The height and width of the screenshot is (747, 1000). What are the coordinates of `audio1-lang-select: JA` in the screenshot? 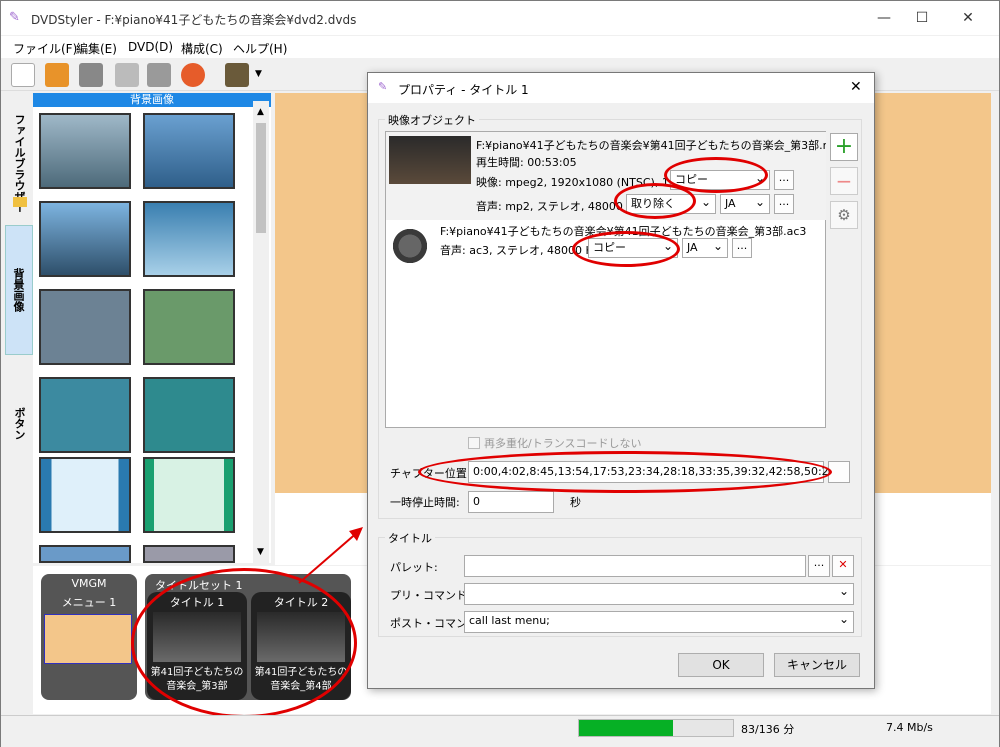 It's located at (745, 203).